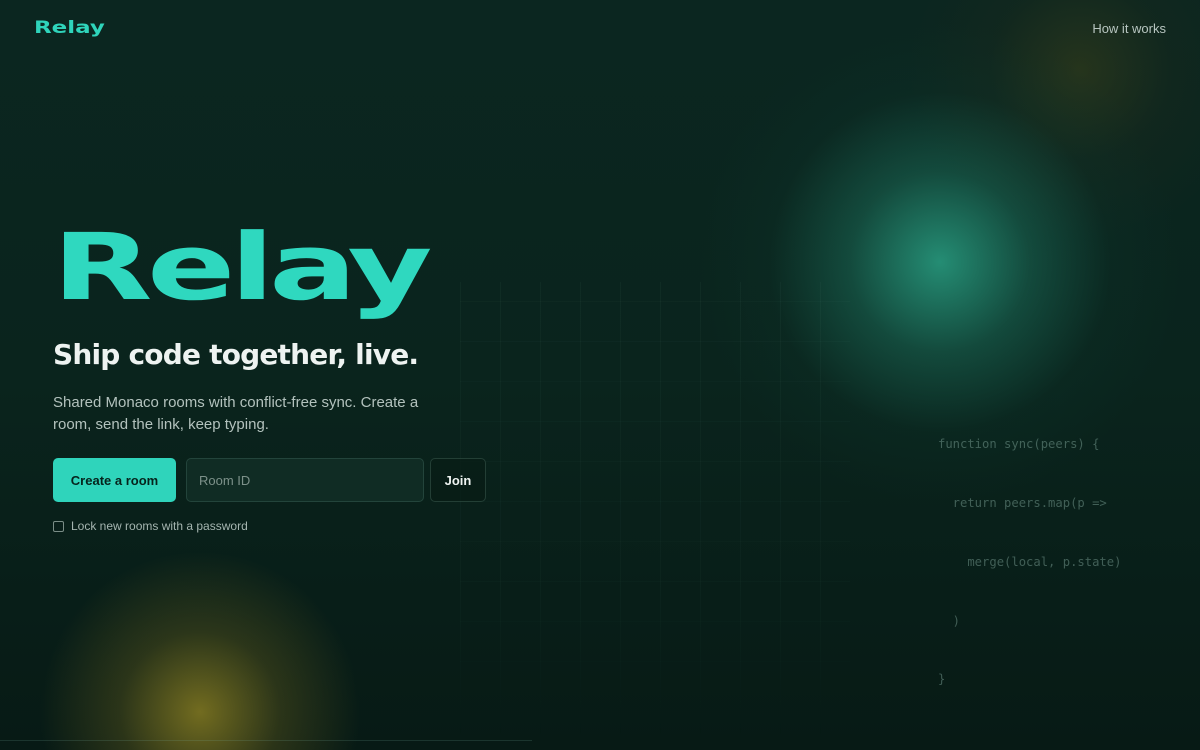 This screenshot has height=750, width=1200. What do you see at coordinates (1030, 561) in the screenshot?
I see `code-line: merge(local, p.state)` at bounding box center [1030, 561].